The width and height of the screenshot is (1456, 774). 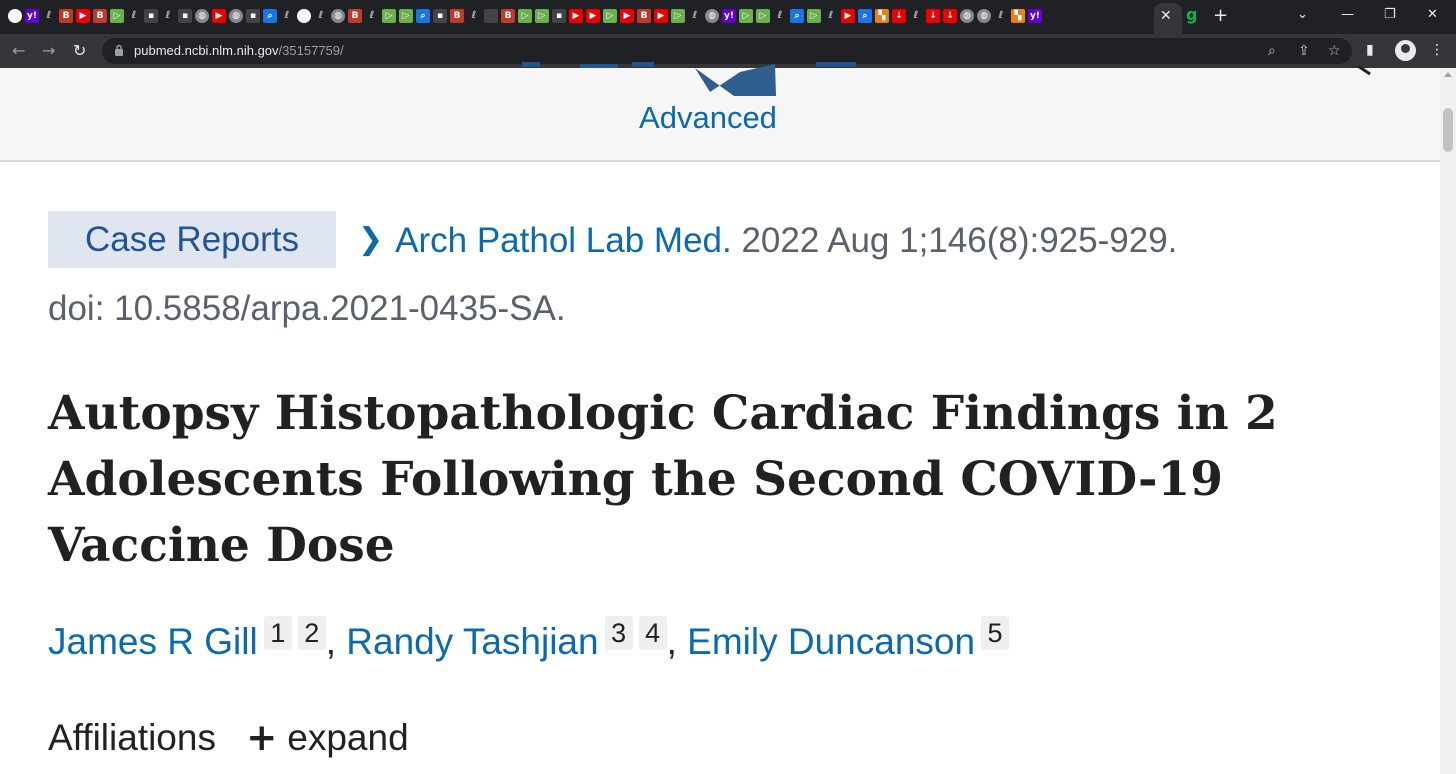 What do you see at coordinates (700, 74) in the screenshot?
I see `pubmed-logo` at bounding box center [700, 74].